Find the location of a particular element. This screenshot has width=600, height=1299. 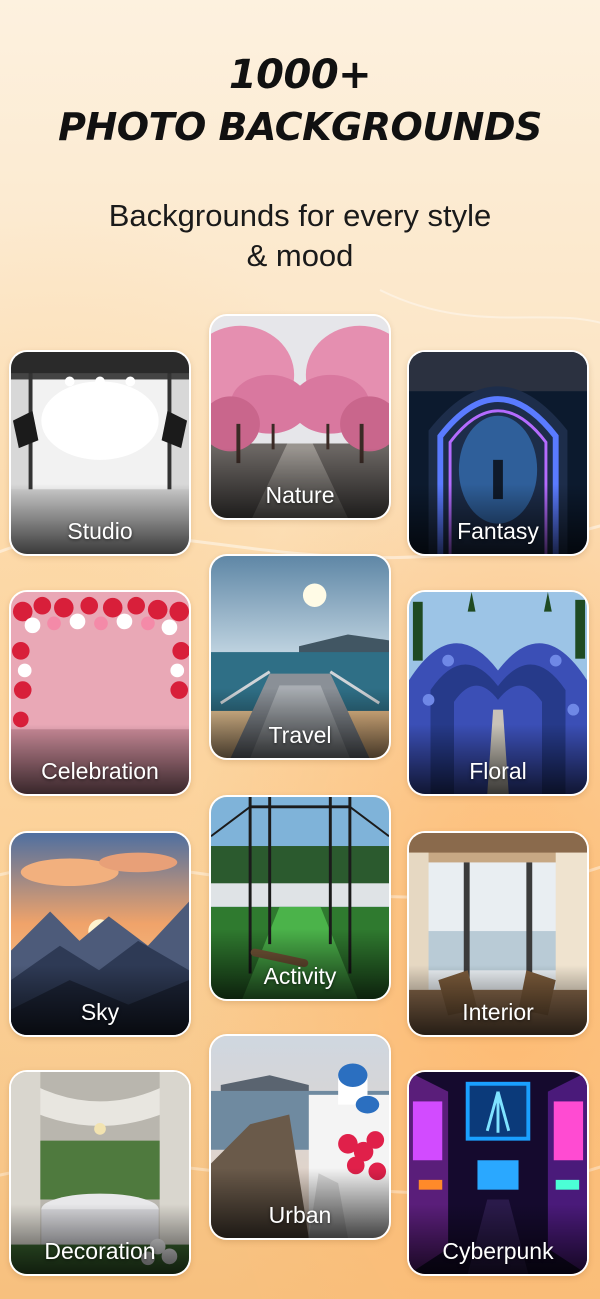

category-card-urban: Urban is located at coordinates (300, 1137).